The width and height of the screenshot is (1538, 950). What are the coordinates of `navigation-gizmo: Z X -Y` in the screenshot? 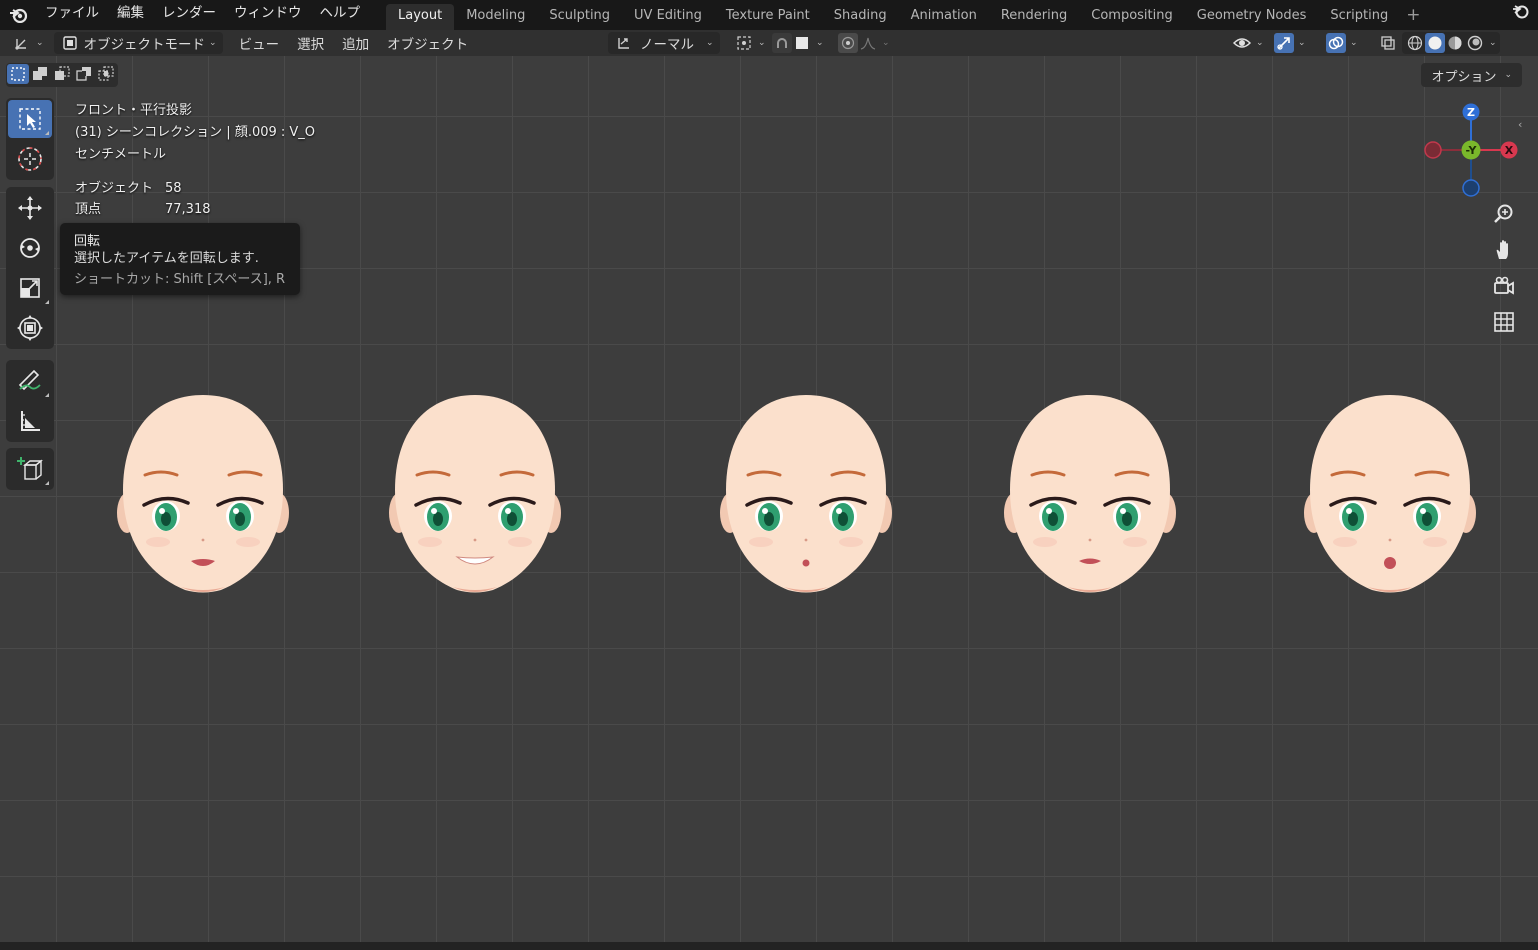 It's located at (1472, 150).